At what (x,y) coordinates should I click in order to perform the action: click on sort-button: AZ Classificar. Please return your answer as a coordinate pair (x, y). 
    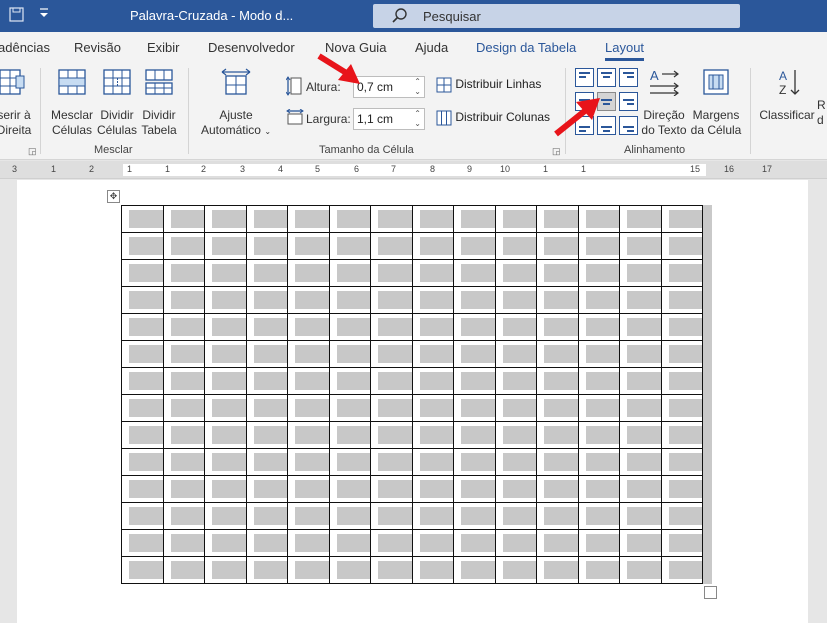
    Looking at the image, I should click on (787, 95).